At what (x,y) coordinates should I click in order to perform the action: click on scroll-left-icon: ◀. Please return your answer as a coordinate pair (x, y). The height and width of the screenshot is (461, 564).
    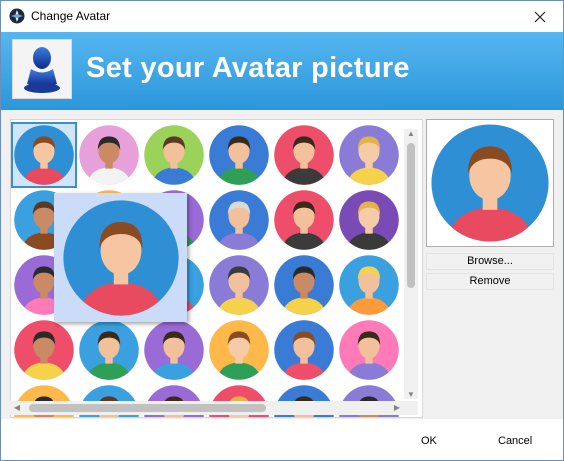
    Looking at the image, I should click on (17, 407).